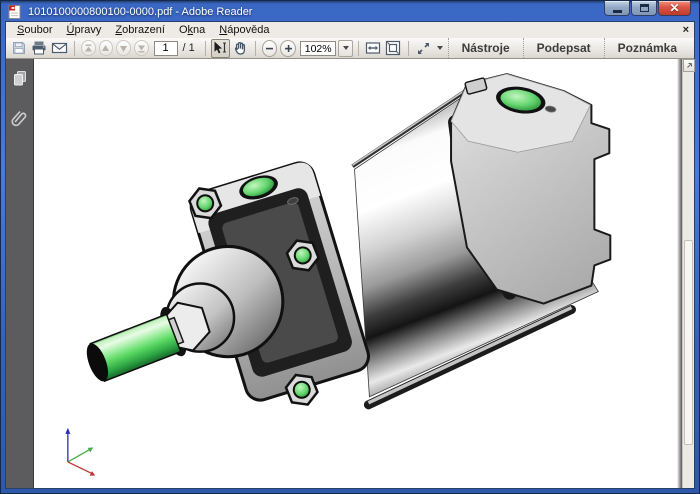 Image resolution: width=700 pixels, height=494 pixels. What do you see at coordinates (134, 348) in the screenshot?
I see `piston-rod` at bounding box center [134, 348].